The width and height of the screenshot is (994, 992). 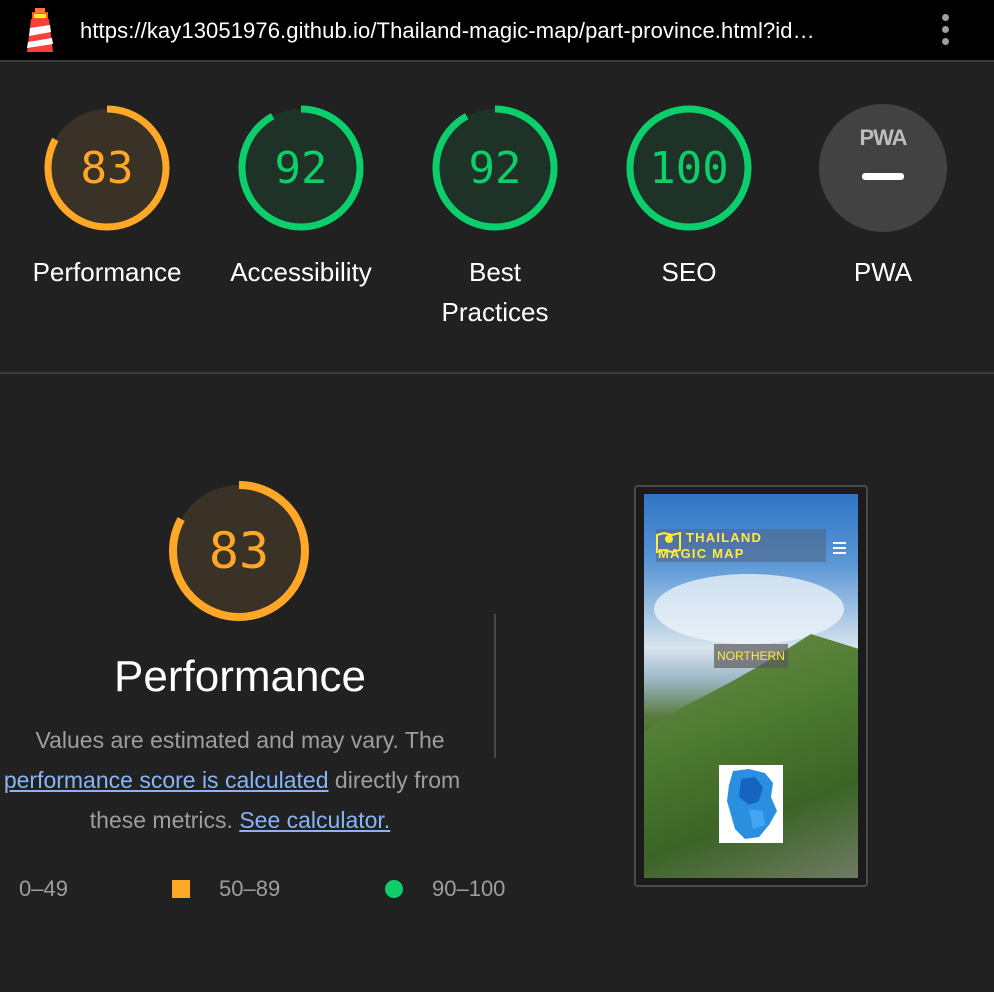 I want to click on pwa-dash-icon, so click(x=883, y=176).